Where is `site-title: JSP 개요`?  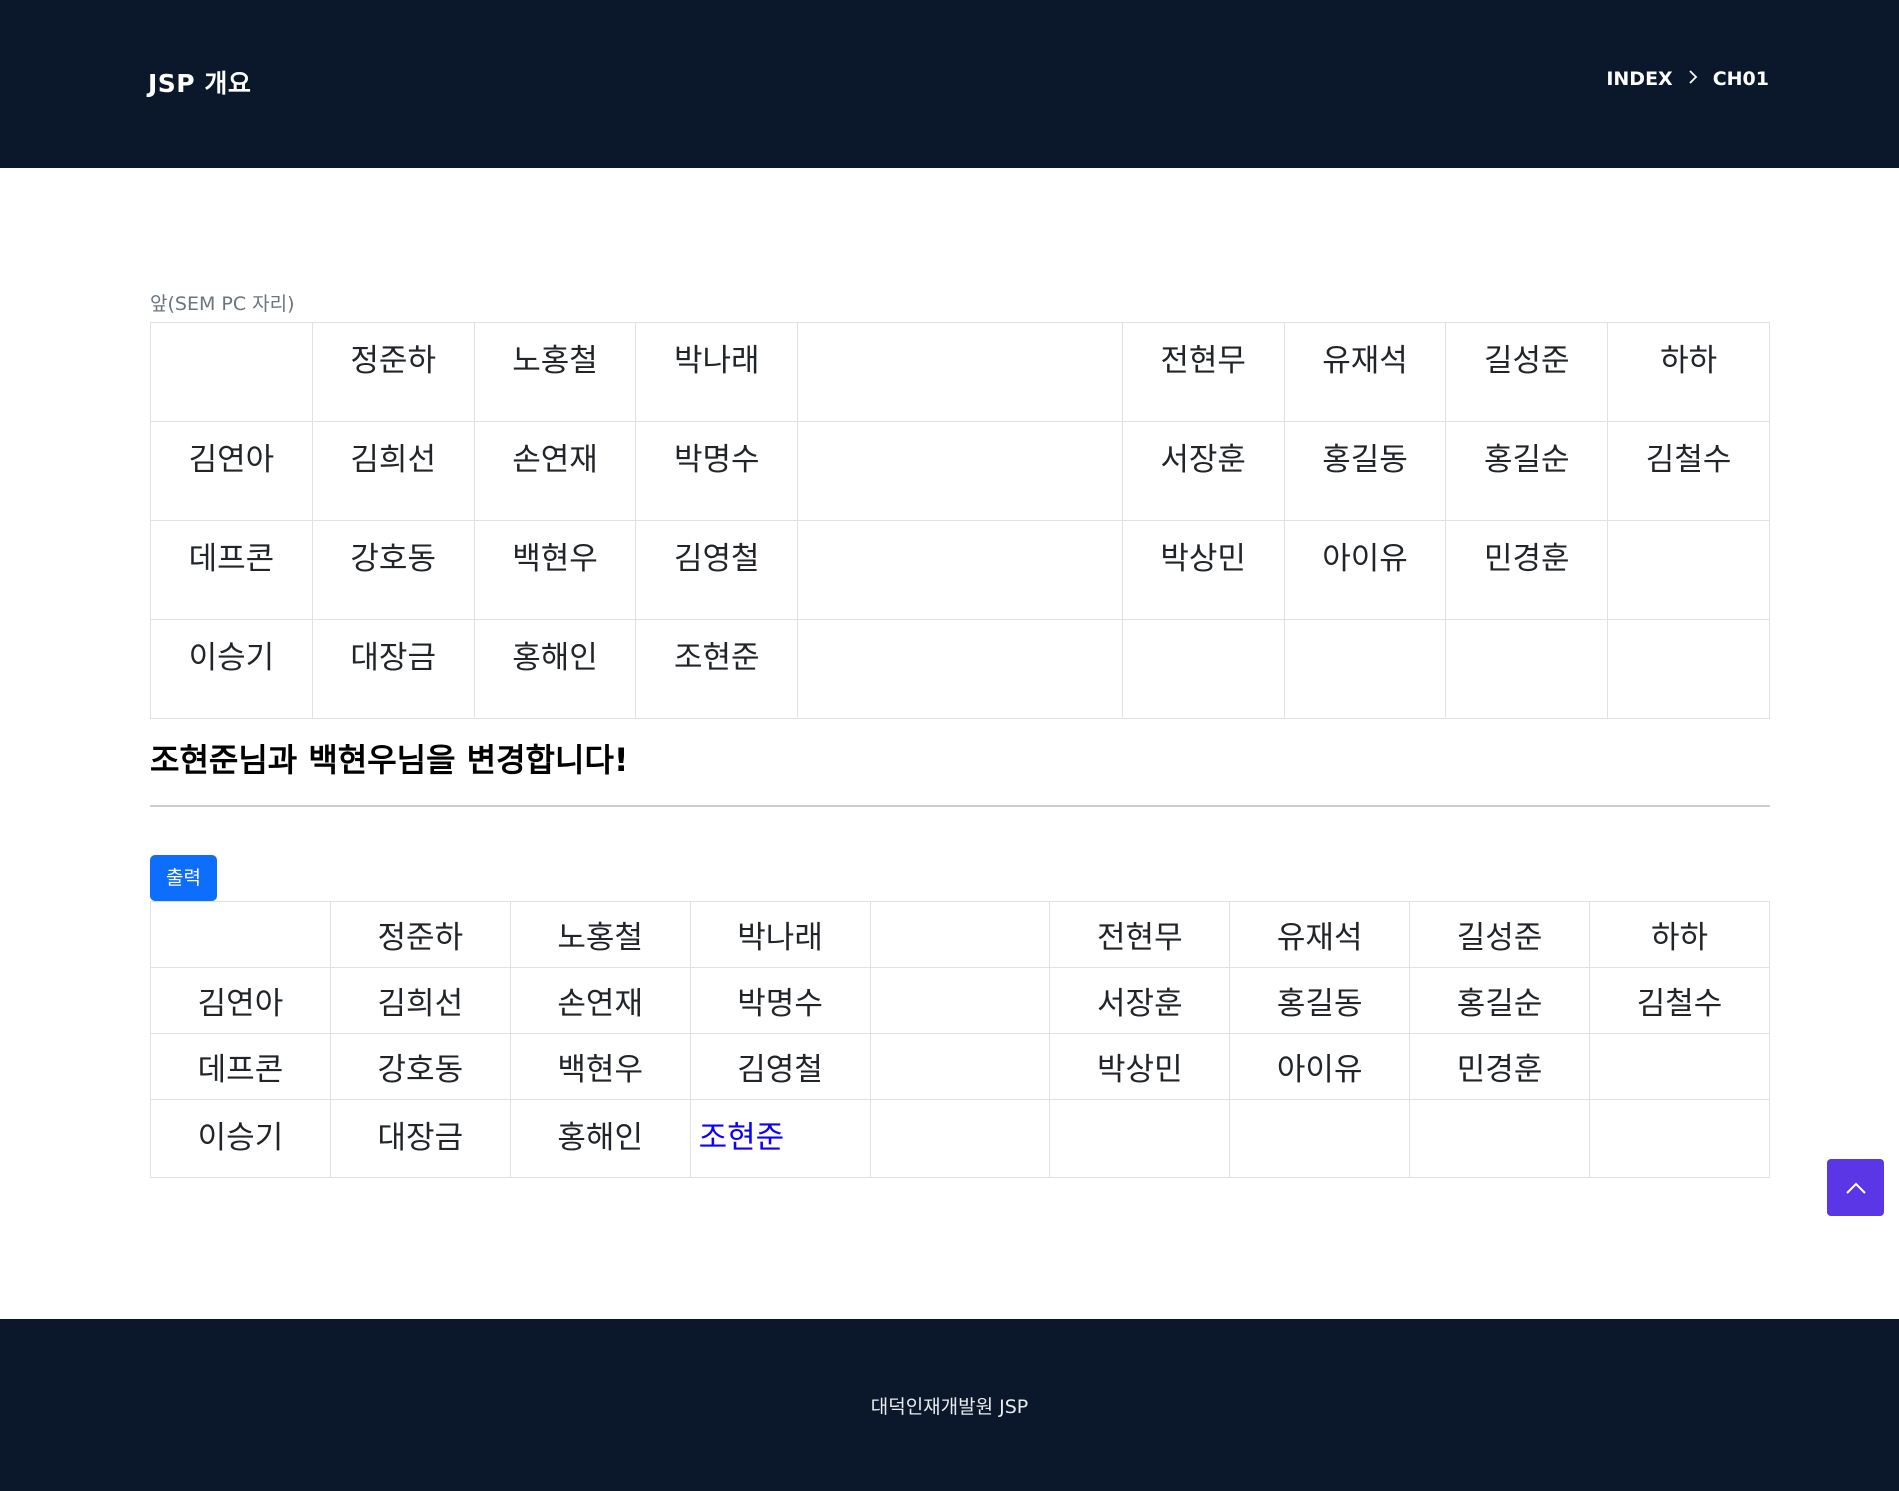
site-title: JSP 개요 is located at coordinates (199, 82).